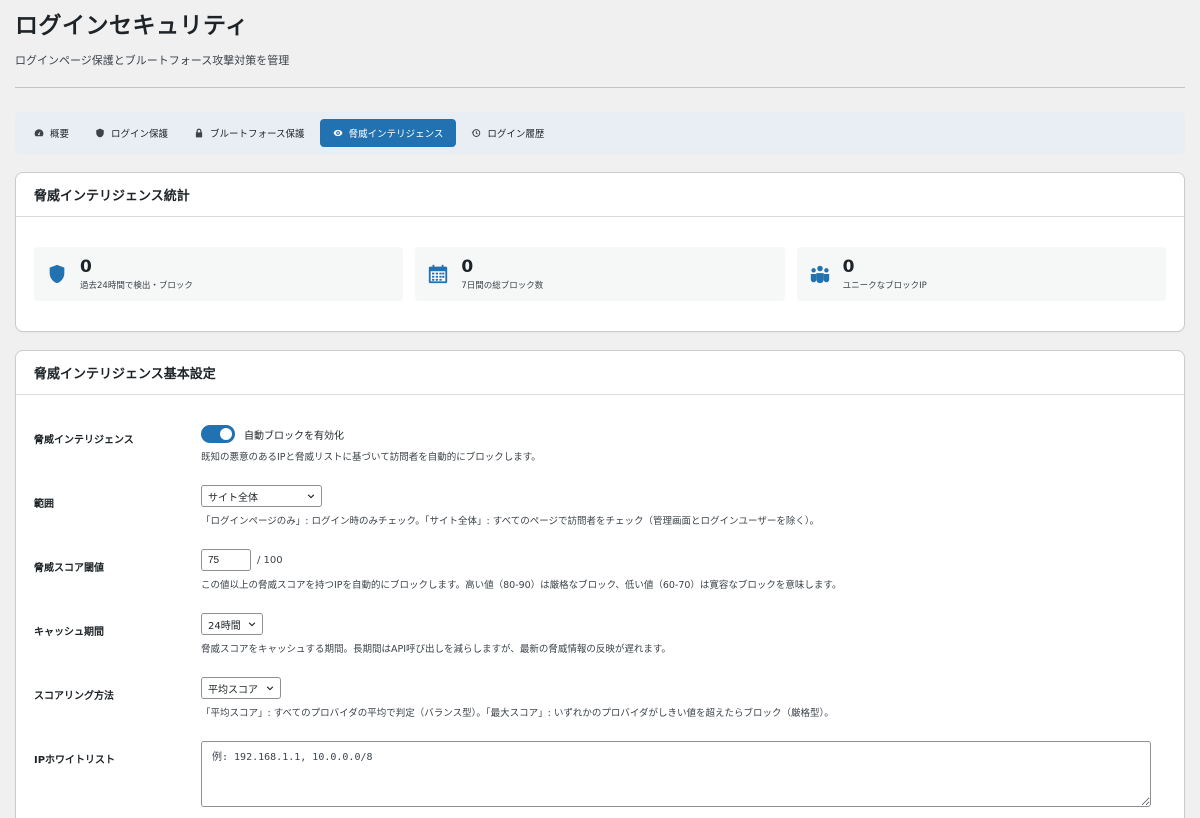 This screenshot has width=1200, height=818. I want to click on stat-label: 過去24時間で検出・ブロック, so click(136, 285).